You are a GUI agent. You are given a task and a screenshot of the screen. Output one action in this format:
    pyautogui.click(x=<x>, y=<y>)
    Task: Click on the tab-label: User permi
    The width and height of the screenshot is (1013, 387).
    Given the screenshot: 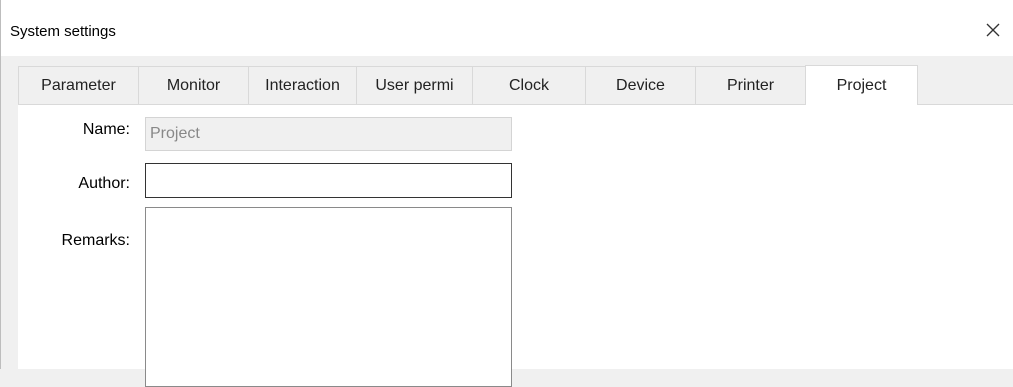 What is the action you would take?
    pyautogui.click(x=414, y=85)
    